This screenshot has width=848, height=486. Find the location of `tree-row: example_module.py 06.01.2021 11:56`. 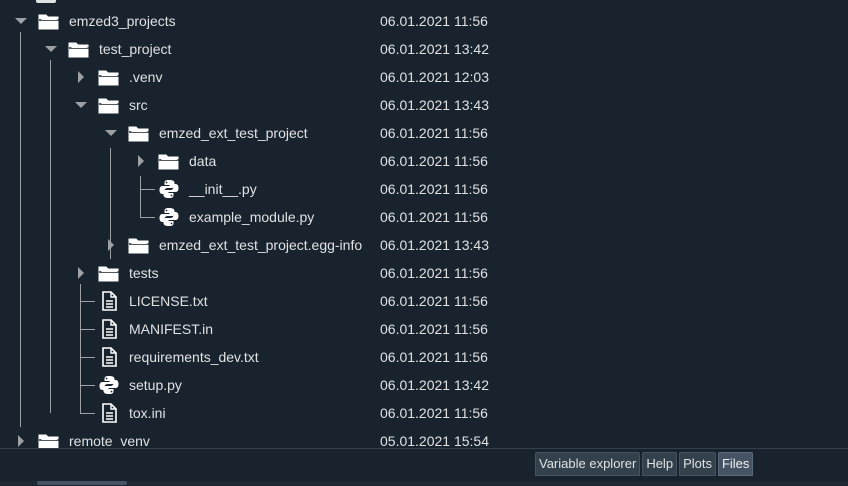

tree-row: example_module.py 06.01.2021 11:56 is located at coordinates (424, 217).